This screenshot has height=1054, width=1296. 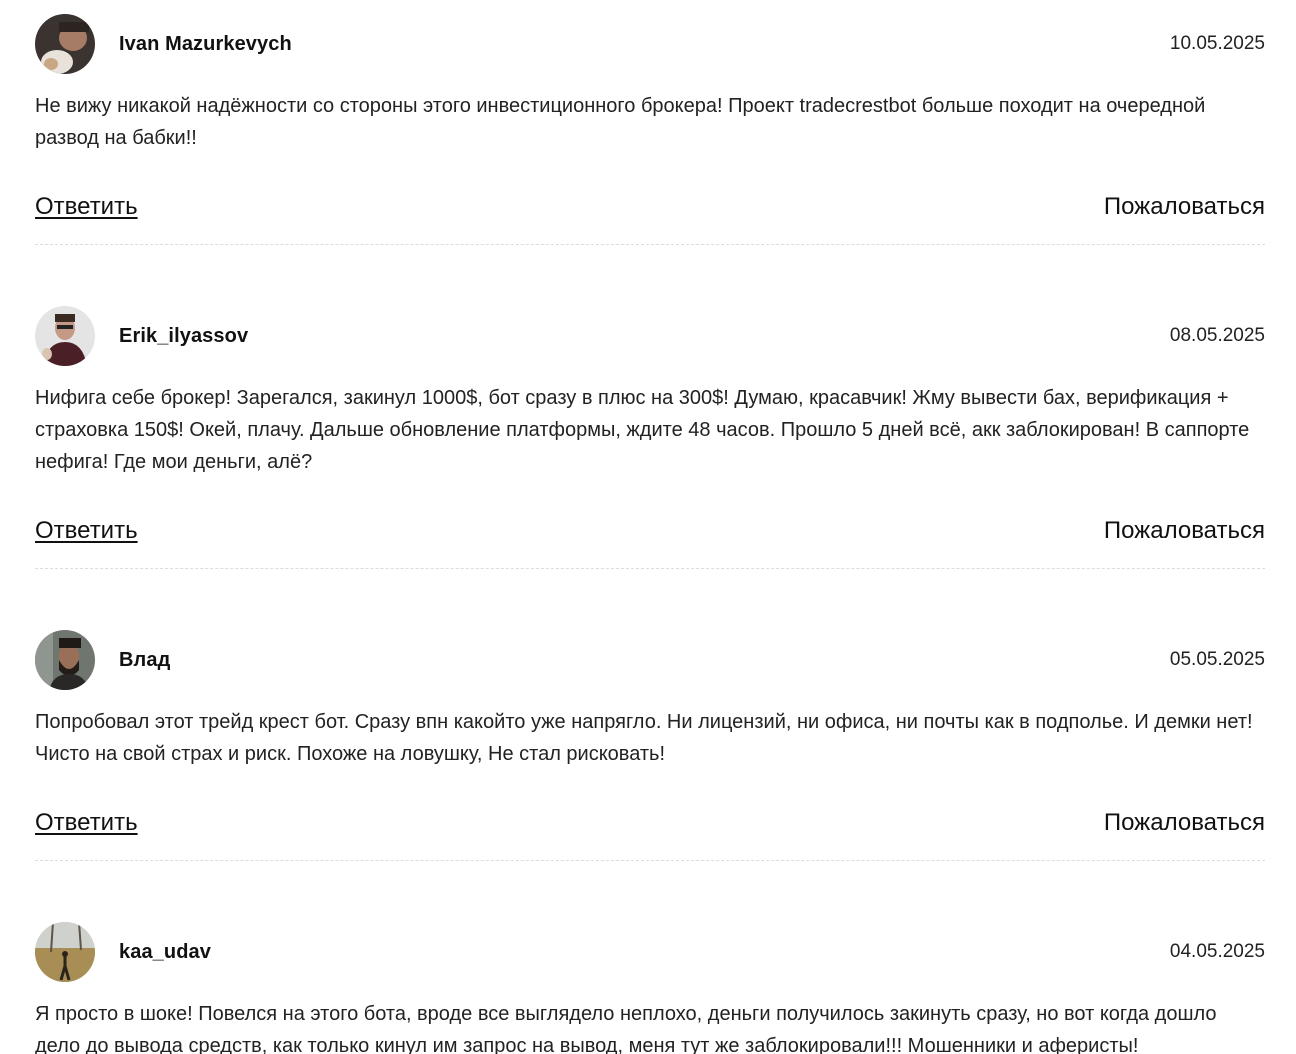 I want to click on comment-header: Ivan Mazurkevych 10.05.2025, so click(x=650, y=44).